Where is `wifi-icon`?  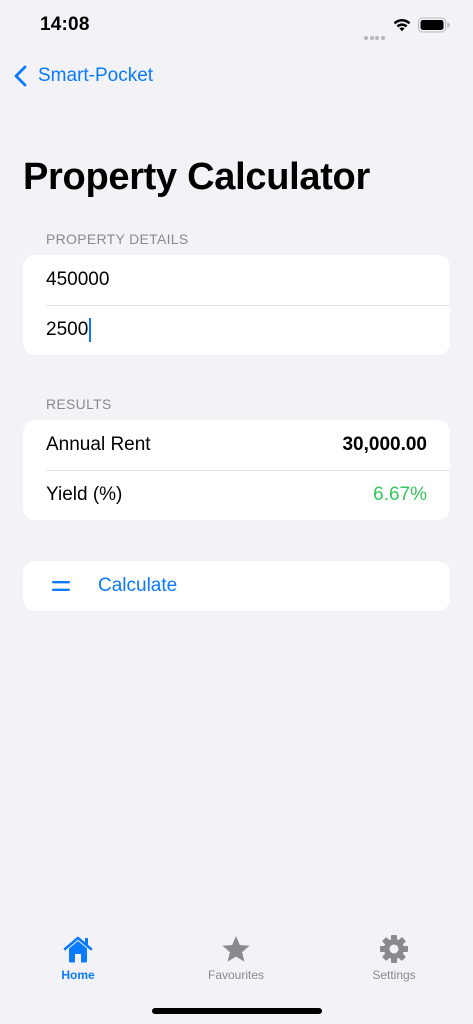 wifi-icon is located at coordinates (402, 25).